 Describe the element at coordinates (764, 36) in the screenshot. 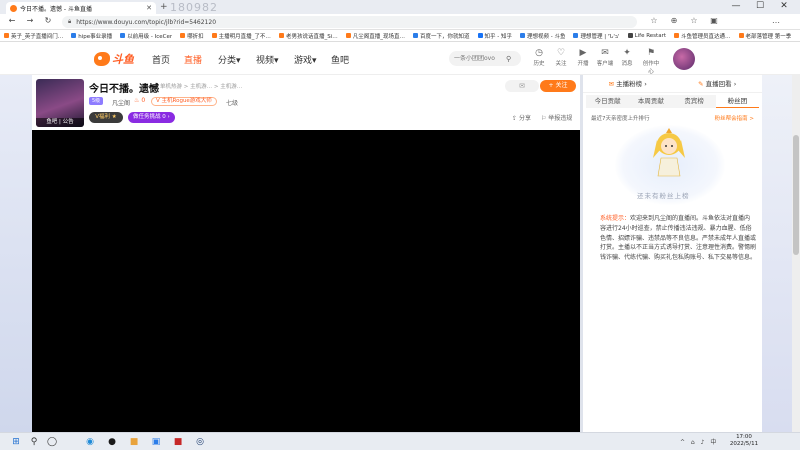

I see `bookmark-item: 老部落管理 第一季` at that location.